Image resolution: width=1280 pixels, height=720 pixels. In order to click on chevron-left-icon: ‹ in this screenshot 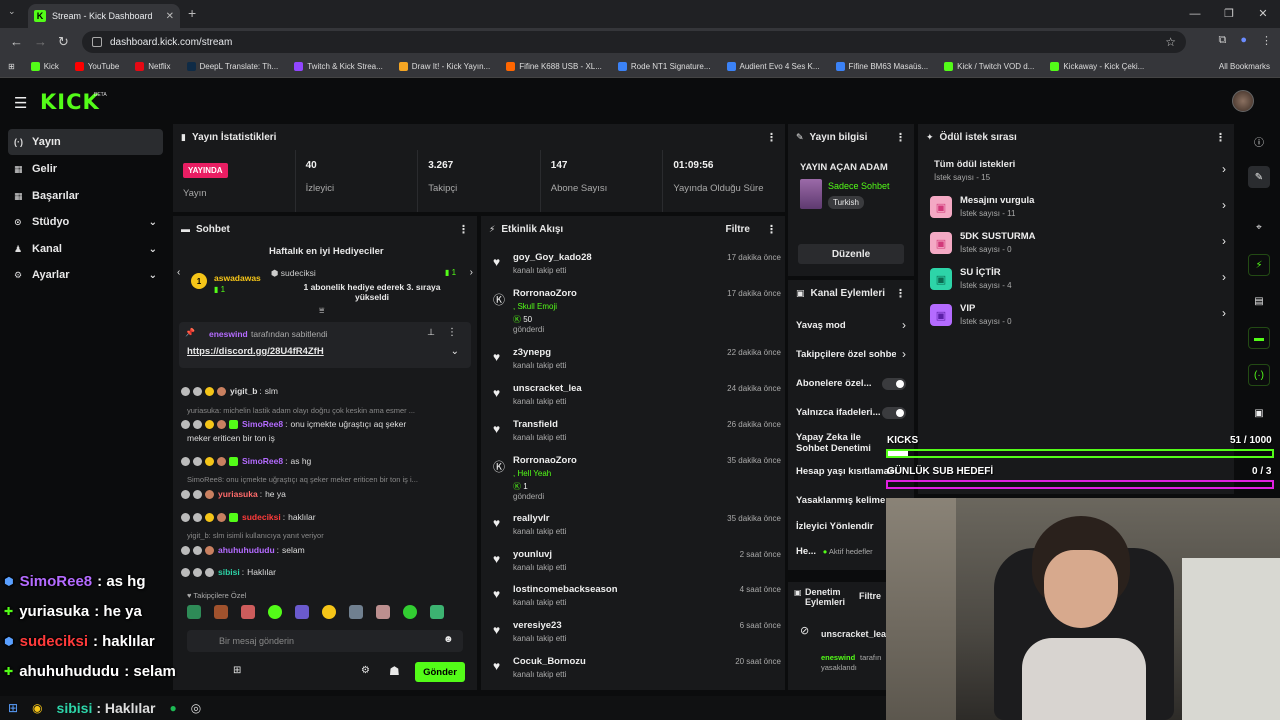, I will do `click(178, 272)`.